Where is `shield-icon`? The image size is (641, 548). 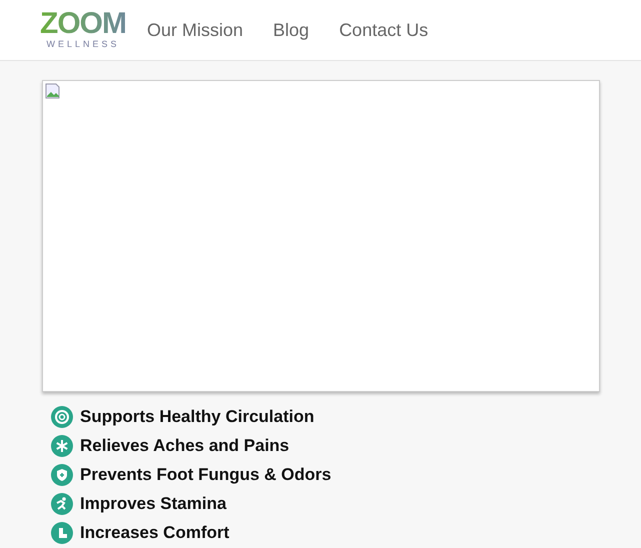
shield-icon is located at coordinates (62, 475).